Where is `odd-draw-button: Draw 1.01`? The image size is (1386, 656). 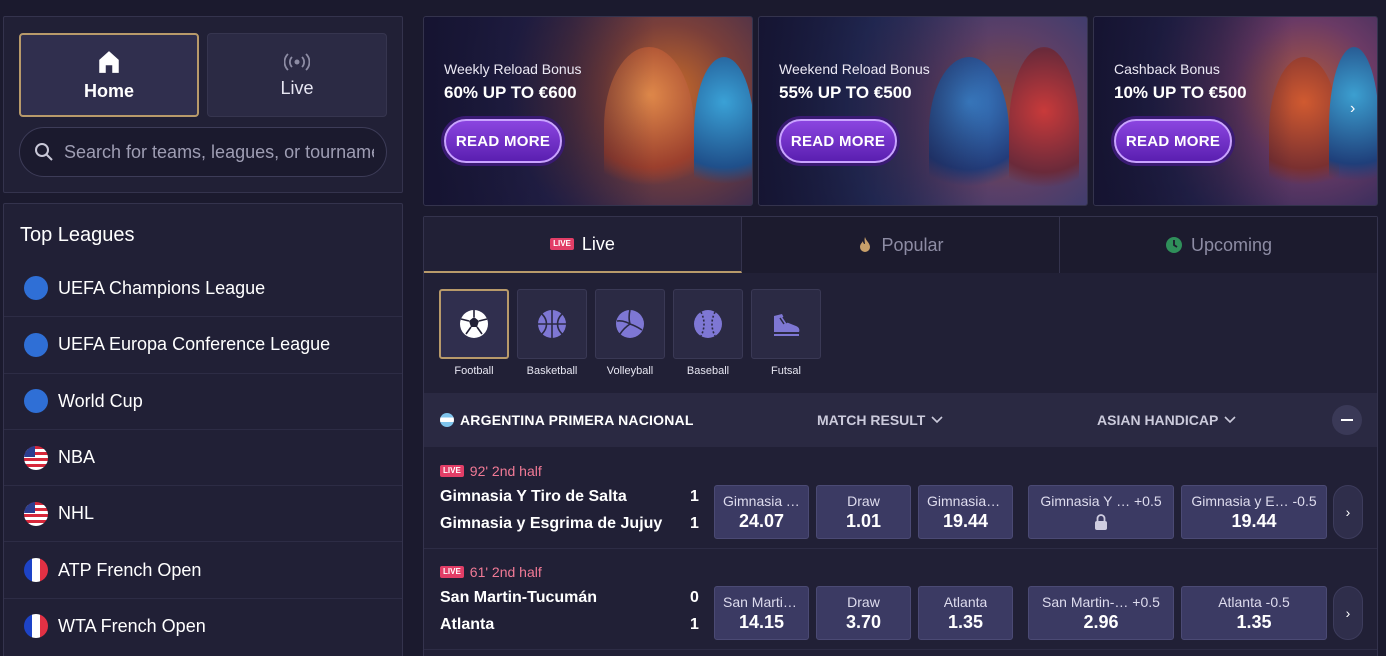
odd-draw-button: Draw 1.01 is located at coordinates (863, 512).